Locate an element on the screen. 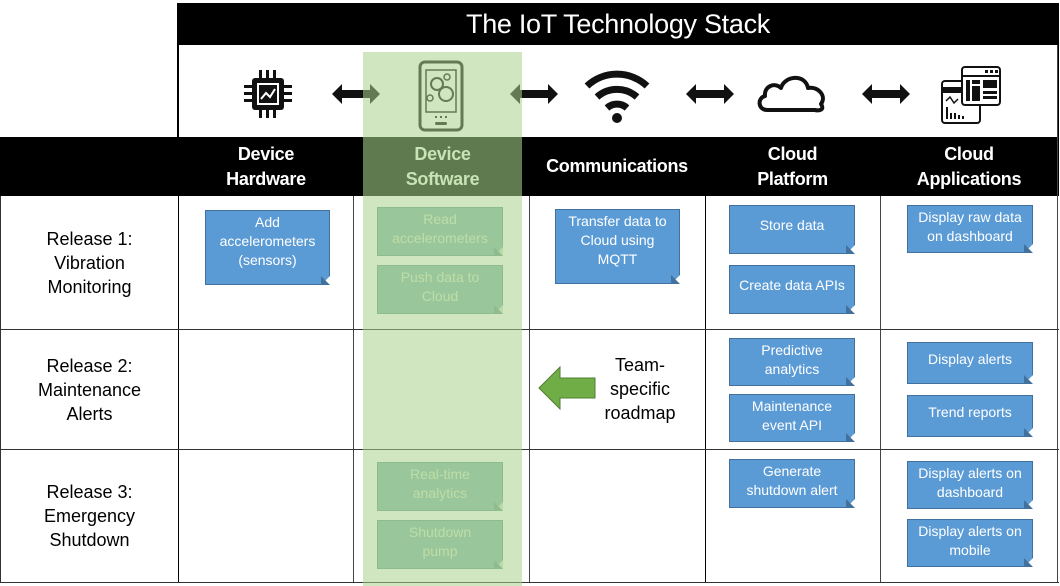 The height and width of the screenshot is (586, 1060). note-generate-shutdown-alert: Generate shutdown alert is located at coordinates (792, 483).